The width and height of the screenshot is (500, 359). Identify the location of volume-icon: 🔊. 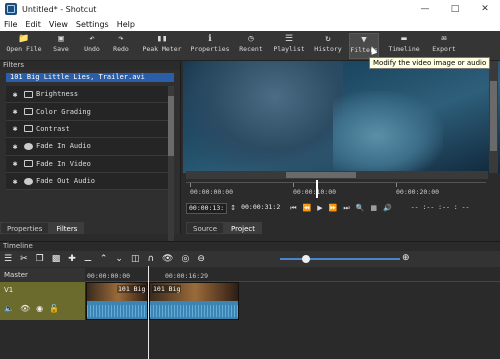
(387, 208).